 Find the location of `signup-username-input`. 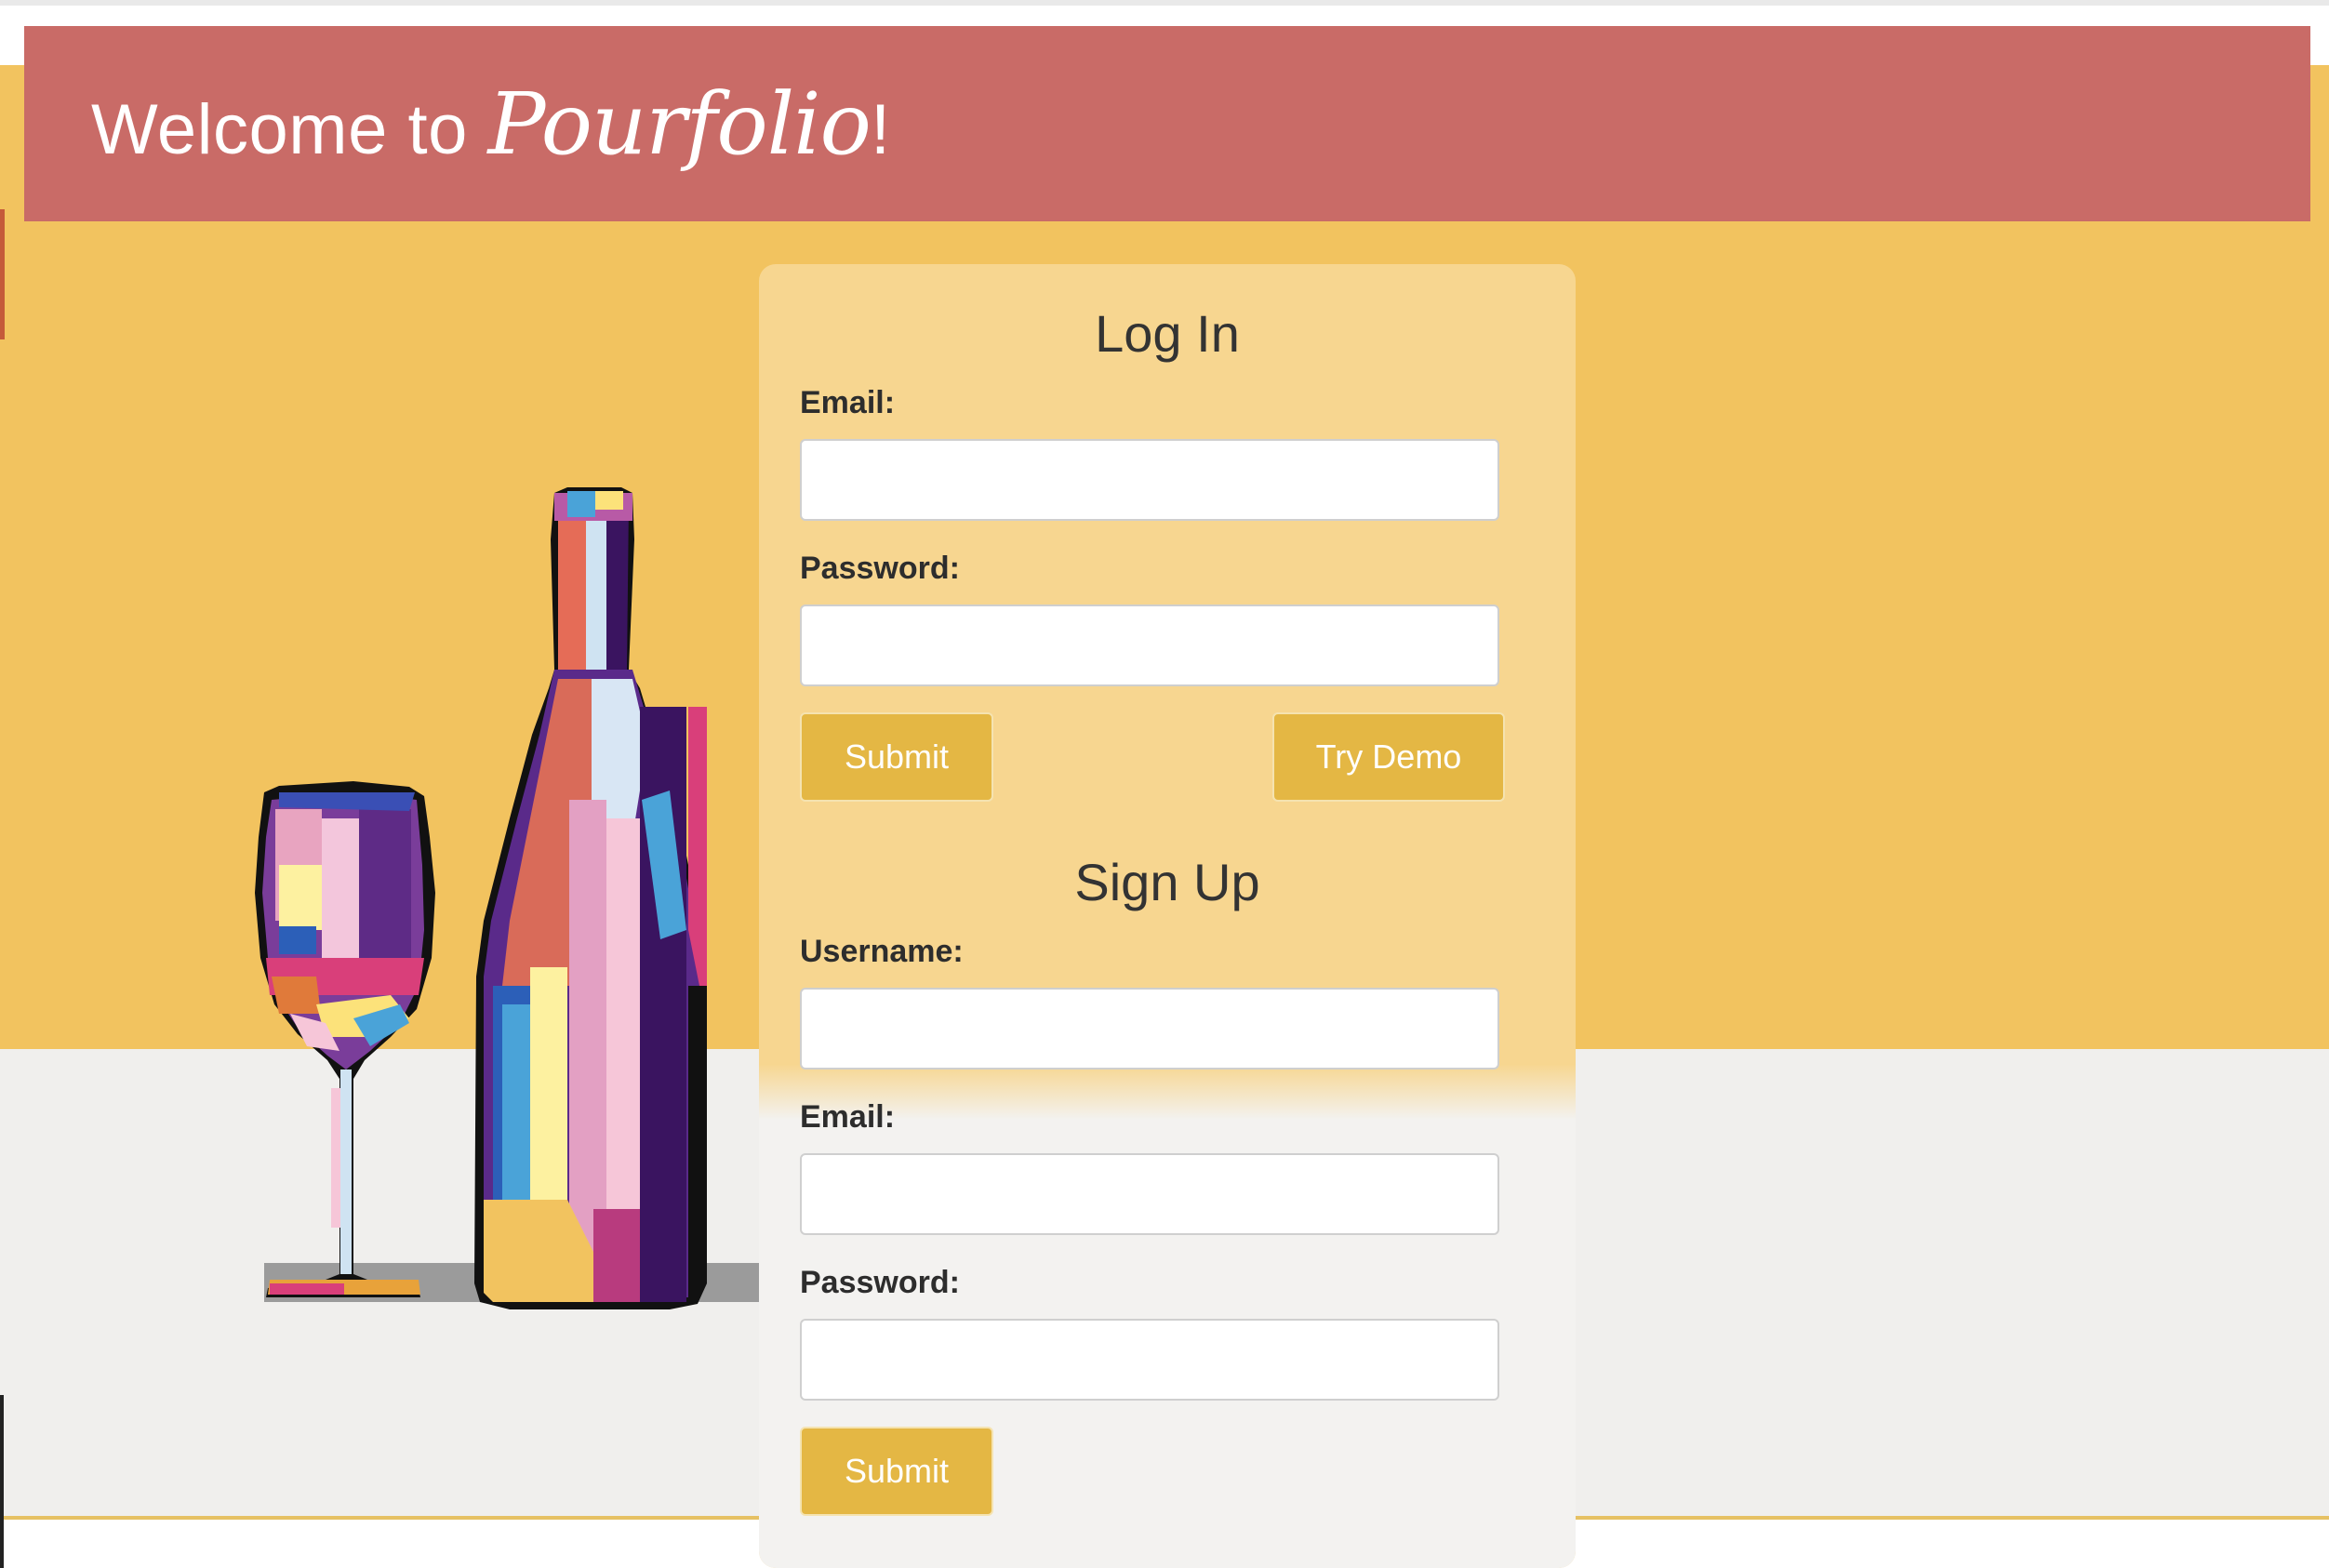

signup-username-input is located at coordinates (1150, 1029).